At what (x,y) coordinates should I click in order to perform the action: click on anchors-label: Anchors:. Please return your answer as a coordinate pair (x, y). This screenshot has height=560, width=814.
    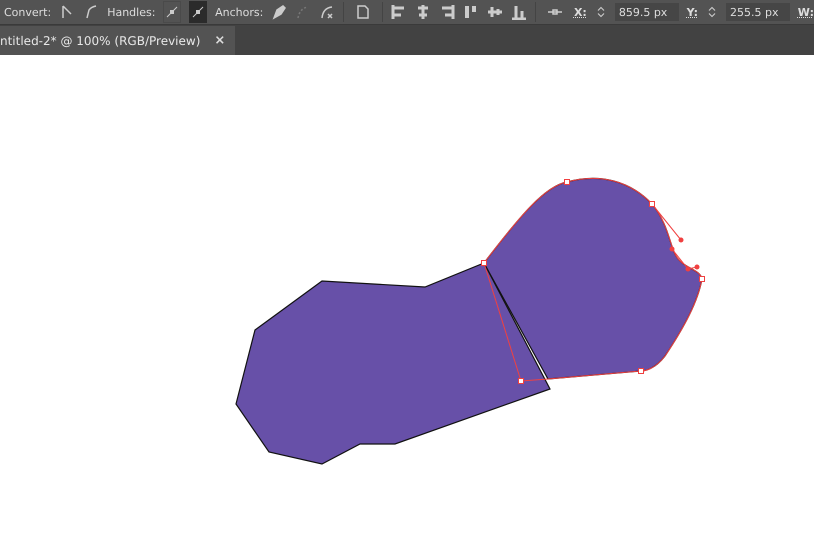
    Looking at the image, I should click on (239, 12).